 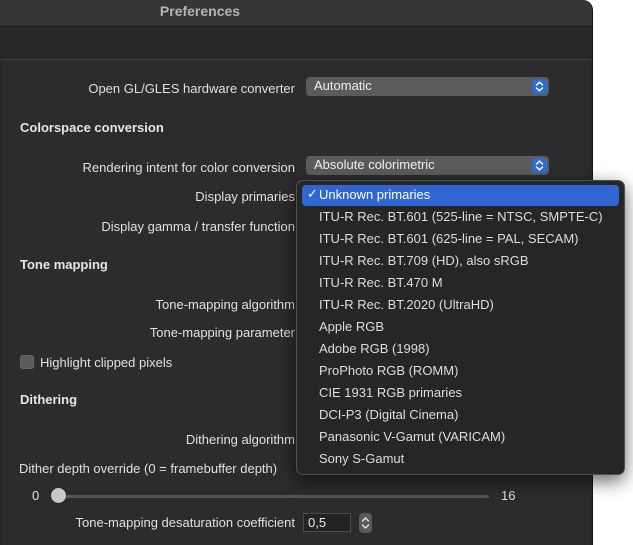 I want to click on rendering-intent-label: Rendering intent for color conversion, so click(x=188, y=167).